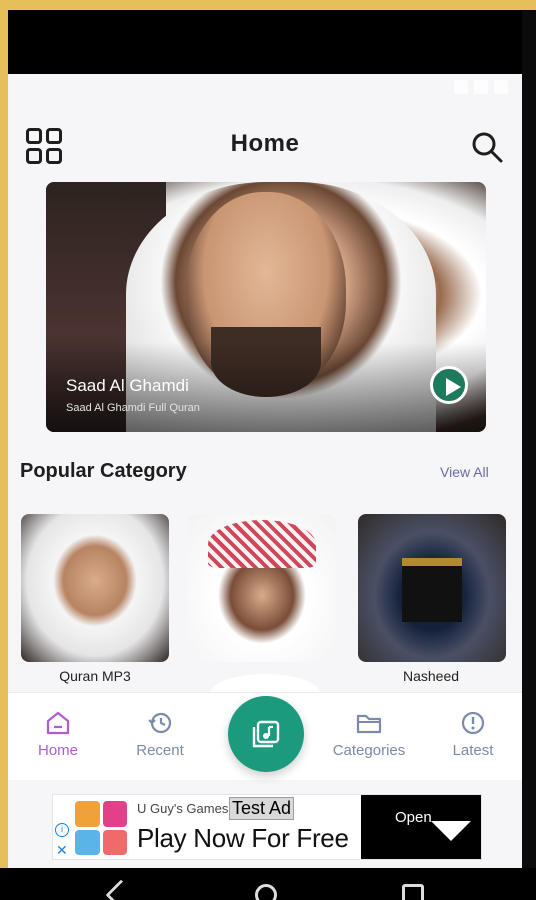 Image resolution: width=536 pixels, height=900 pixels. What do you see at coordinates (57, 750) in the screenshot?
I see `nav-home-label: Home` at bounding box center [57, 750].